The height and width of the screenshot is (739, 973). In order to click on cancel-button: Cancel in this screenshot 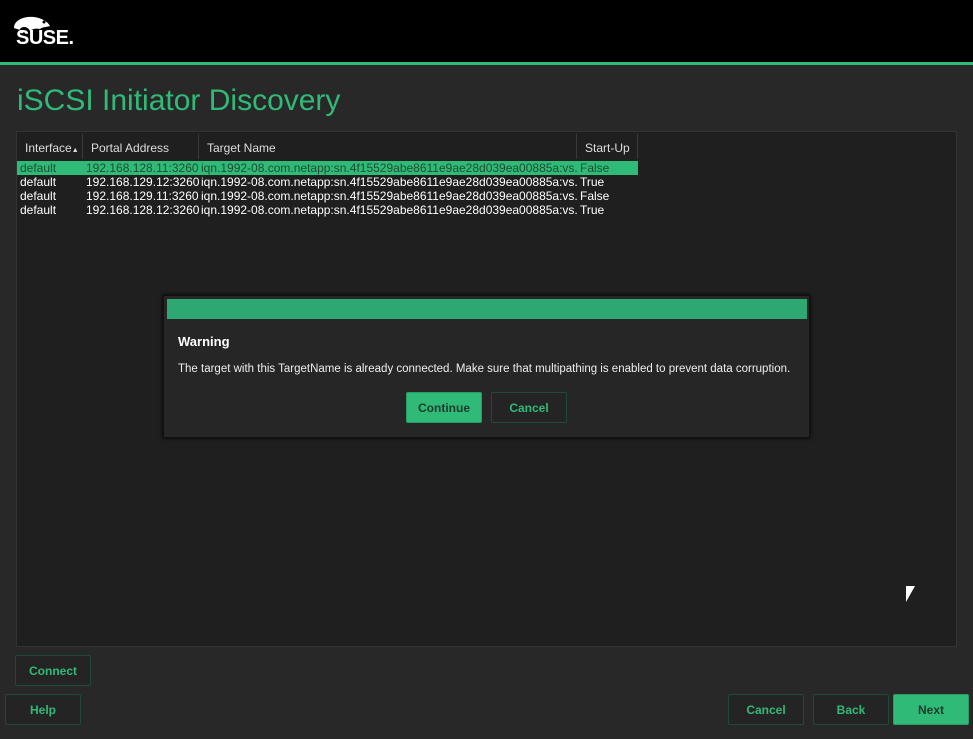, I will do `click(766, 709)`.